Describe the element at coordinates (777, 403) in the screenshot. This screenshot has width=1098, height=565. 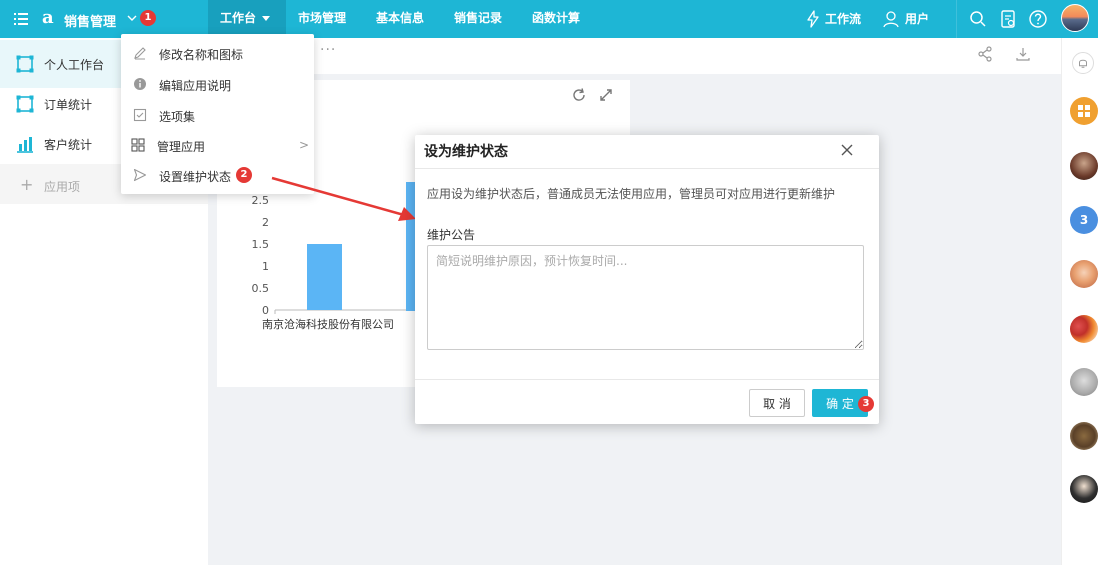
I see `cancel-button: 取 消` at that location.